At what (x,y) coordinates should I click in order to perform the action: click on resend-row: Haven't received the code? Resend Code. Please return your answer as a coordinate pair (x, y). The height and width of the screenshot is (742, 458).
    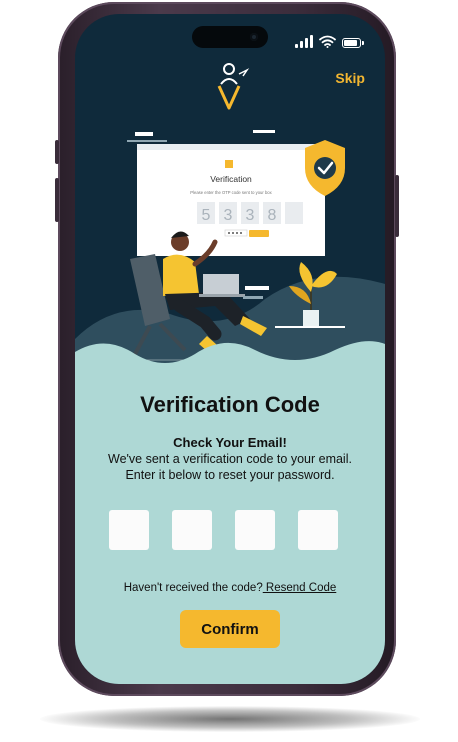
    Looking at the image, I should click on (230, 588).